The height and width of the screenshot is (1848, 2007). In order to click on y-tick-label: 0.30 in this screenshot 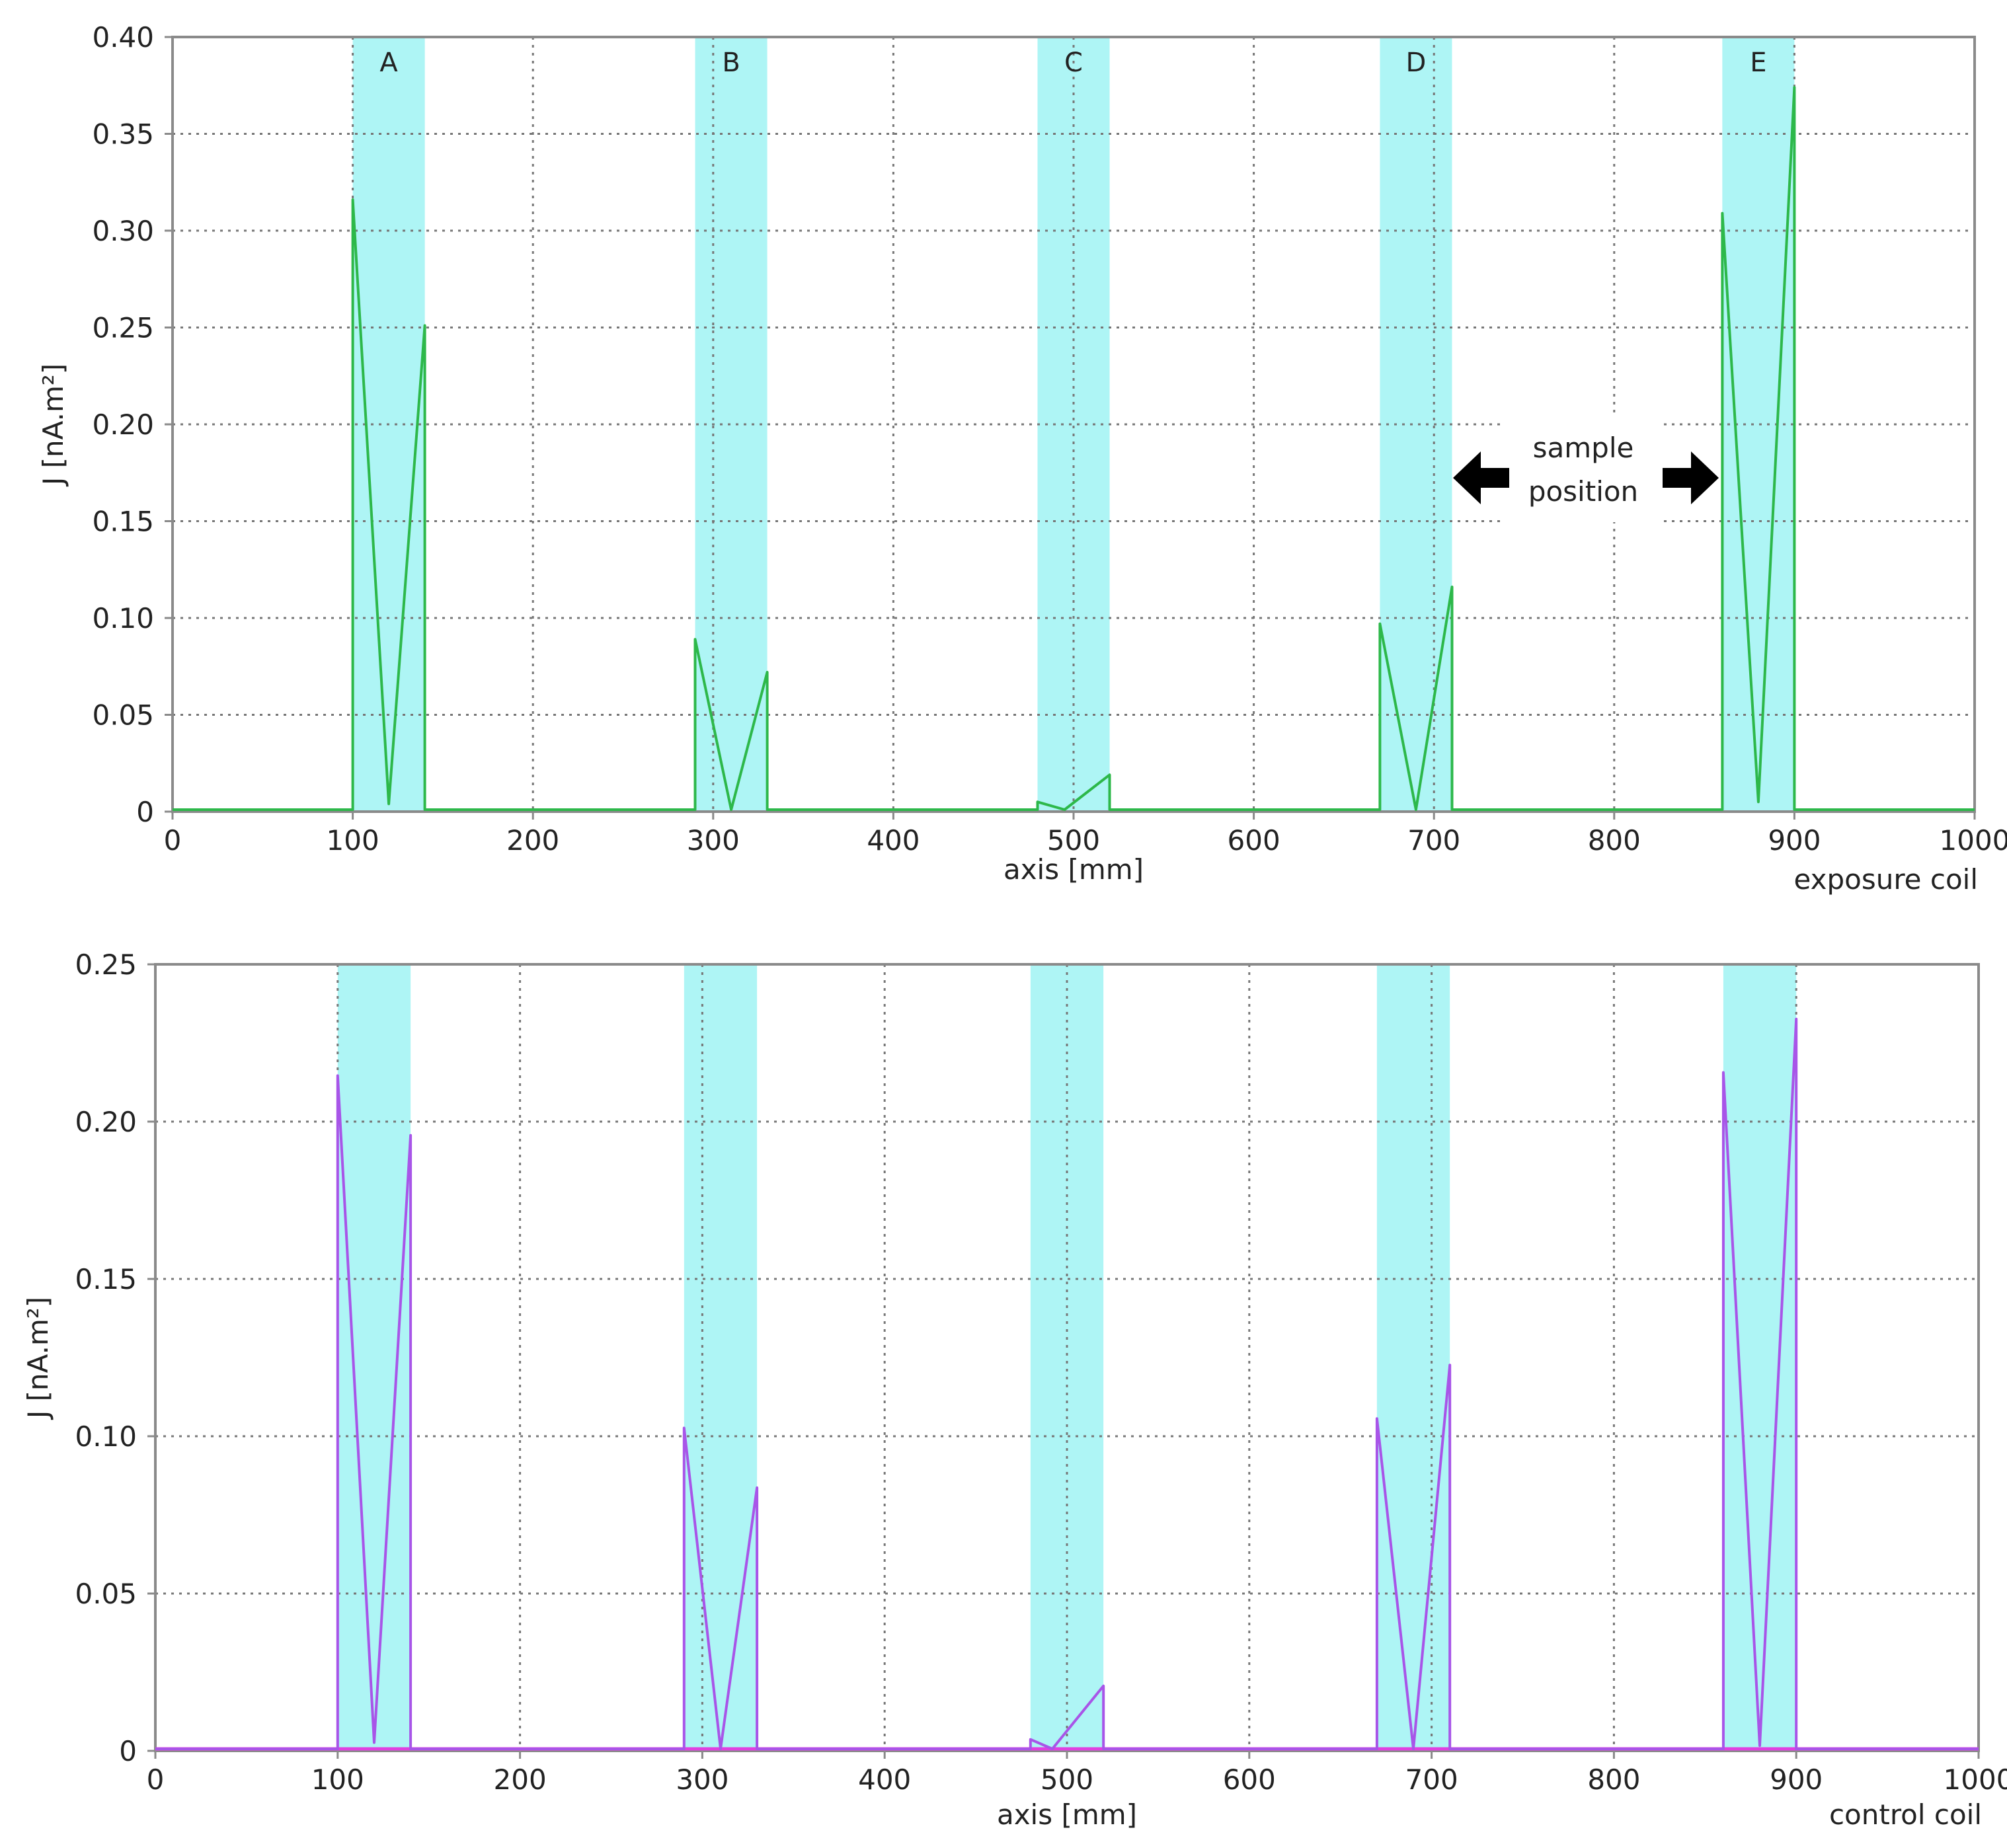, I will do `click(123, 231)`.